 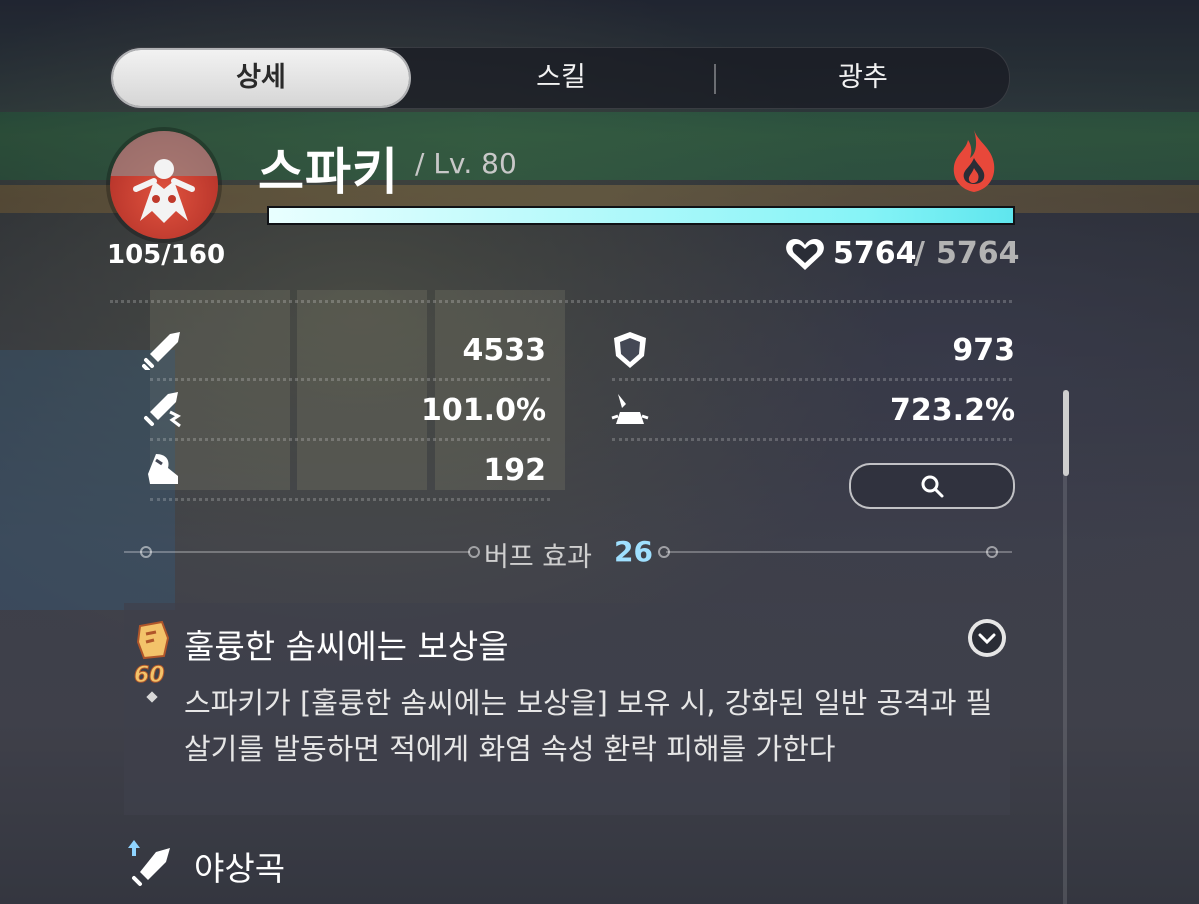 What do you see at coordinates (161, 351) in the screenshot?
I see `sword-icon` at bounding box center [161, 351].